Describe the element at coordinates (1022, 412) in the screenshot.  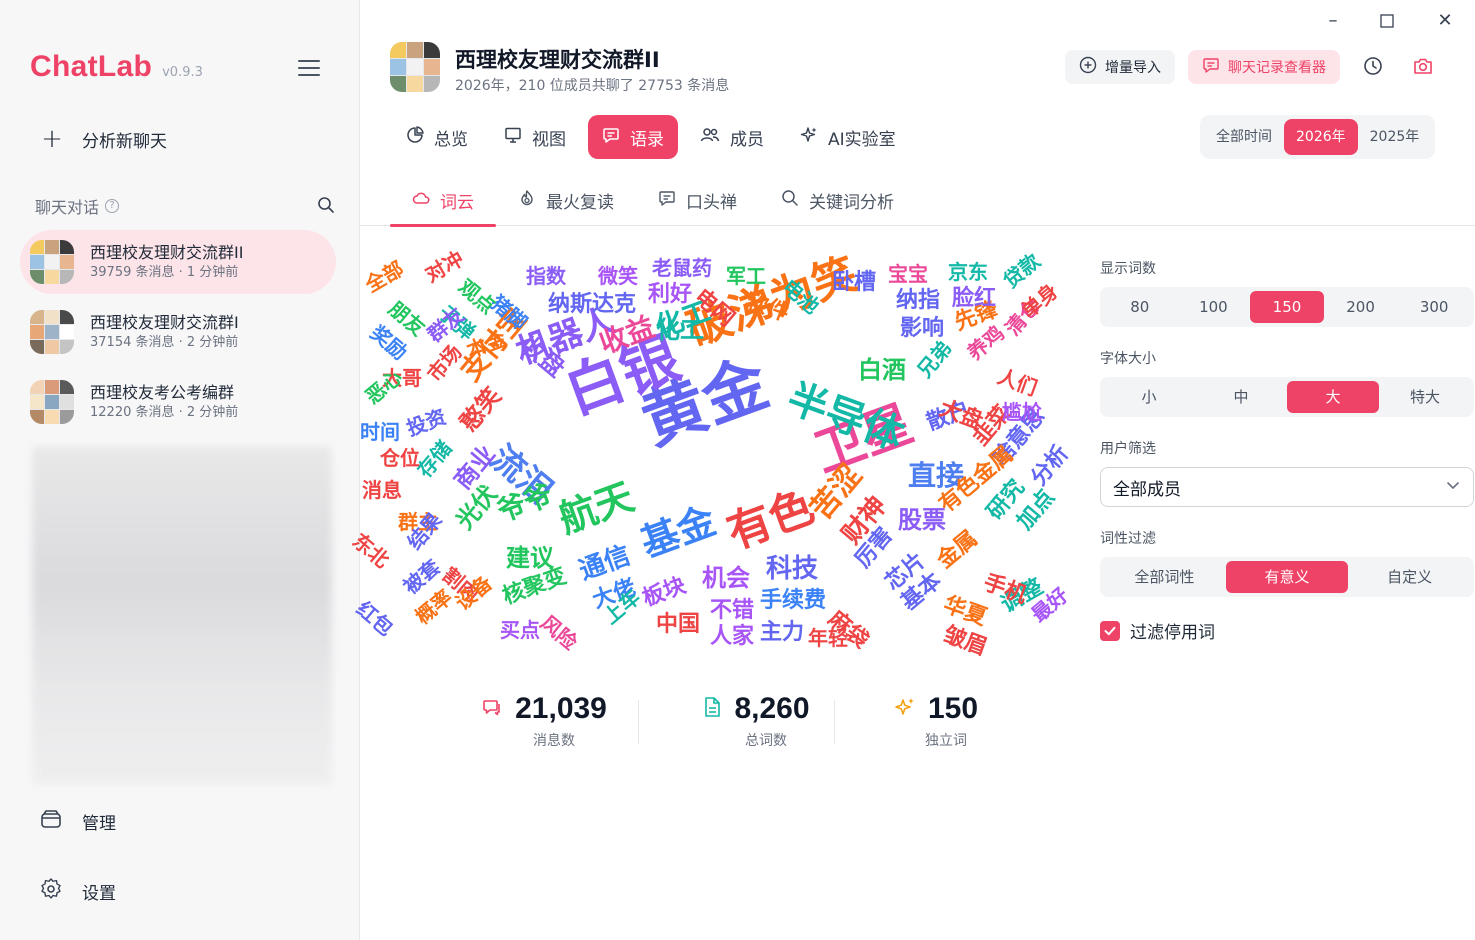
I see `cloud-word: 尴尬` at that location.